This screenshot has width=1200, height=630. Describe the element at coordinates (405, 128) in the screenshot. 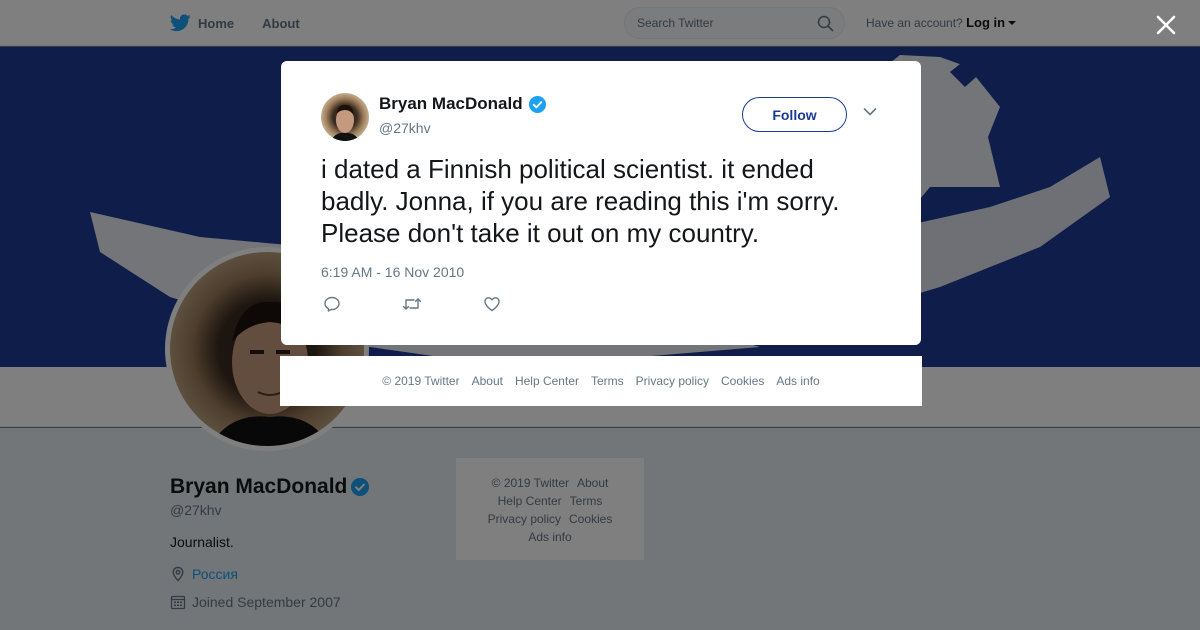

I see `tweet-author-handle: @27khv` at that location.